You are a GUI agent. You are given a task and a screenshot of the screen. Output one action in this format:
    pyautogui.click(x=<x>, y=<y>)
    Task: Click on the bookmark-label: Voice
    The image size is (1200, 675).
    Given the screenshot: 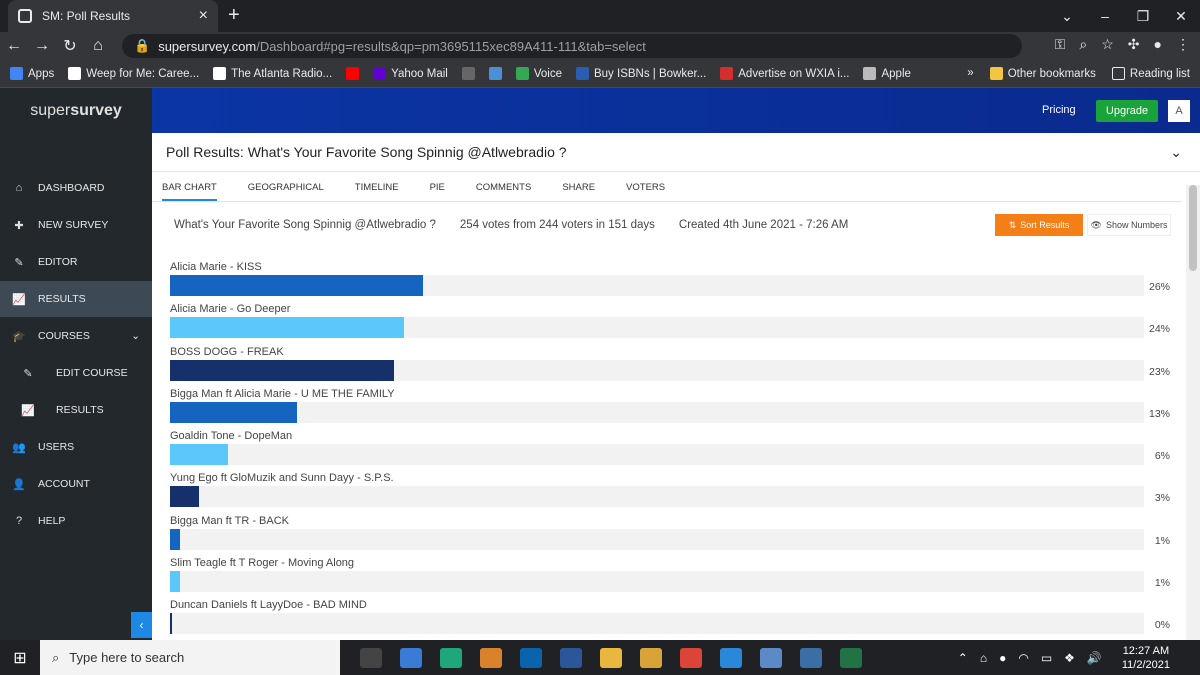 What is the action you would take?
    pyautogui.click(x=547, y=73)
    